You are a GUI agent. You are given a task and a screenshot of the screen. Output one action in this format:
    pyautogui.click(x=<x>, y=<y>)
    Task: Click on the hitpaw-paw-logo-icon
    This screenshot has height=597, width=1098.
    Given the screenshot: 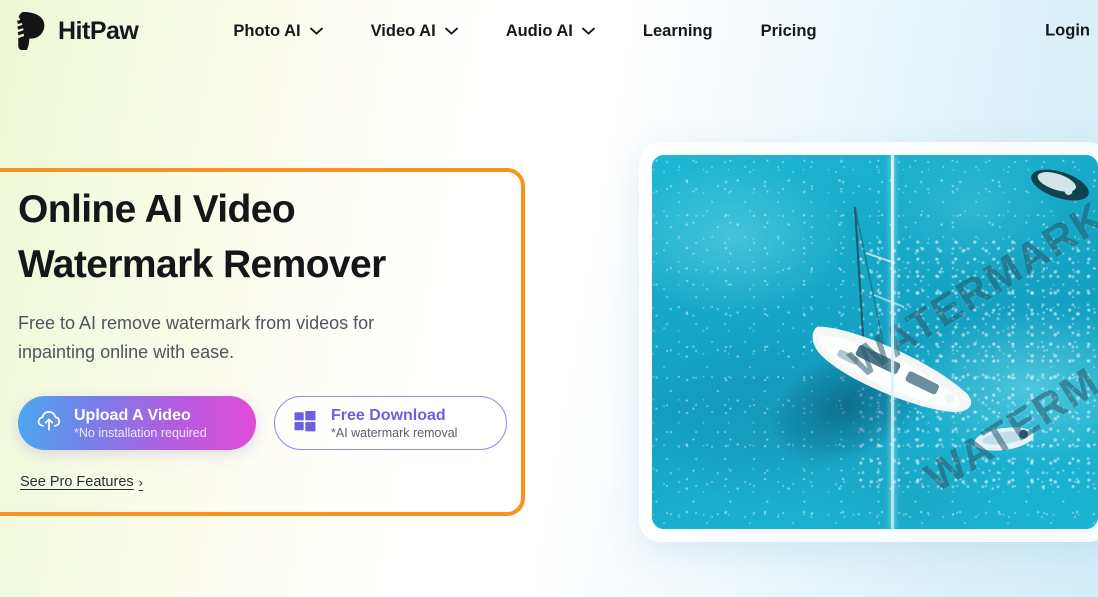 What is the action you would take?
    pyautogui.click(x=31, y=31)
    